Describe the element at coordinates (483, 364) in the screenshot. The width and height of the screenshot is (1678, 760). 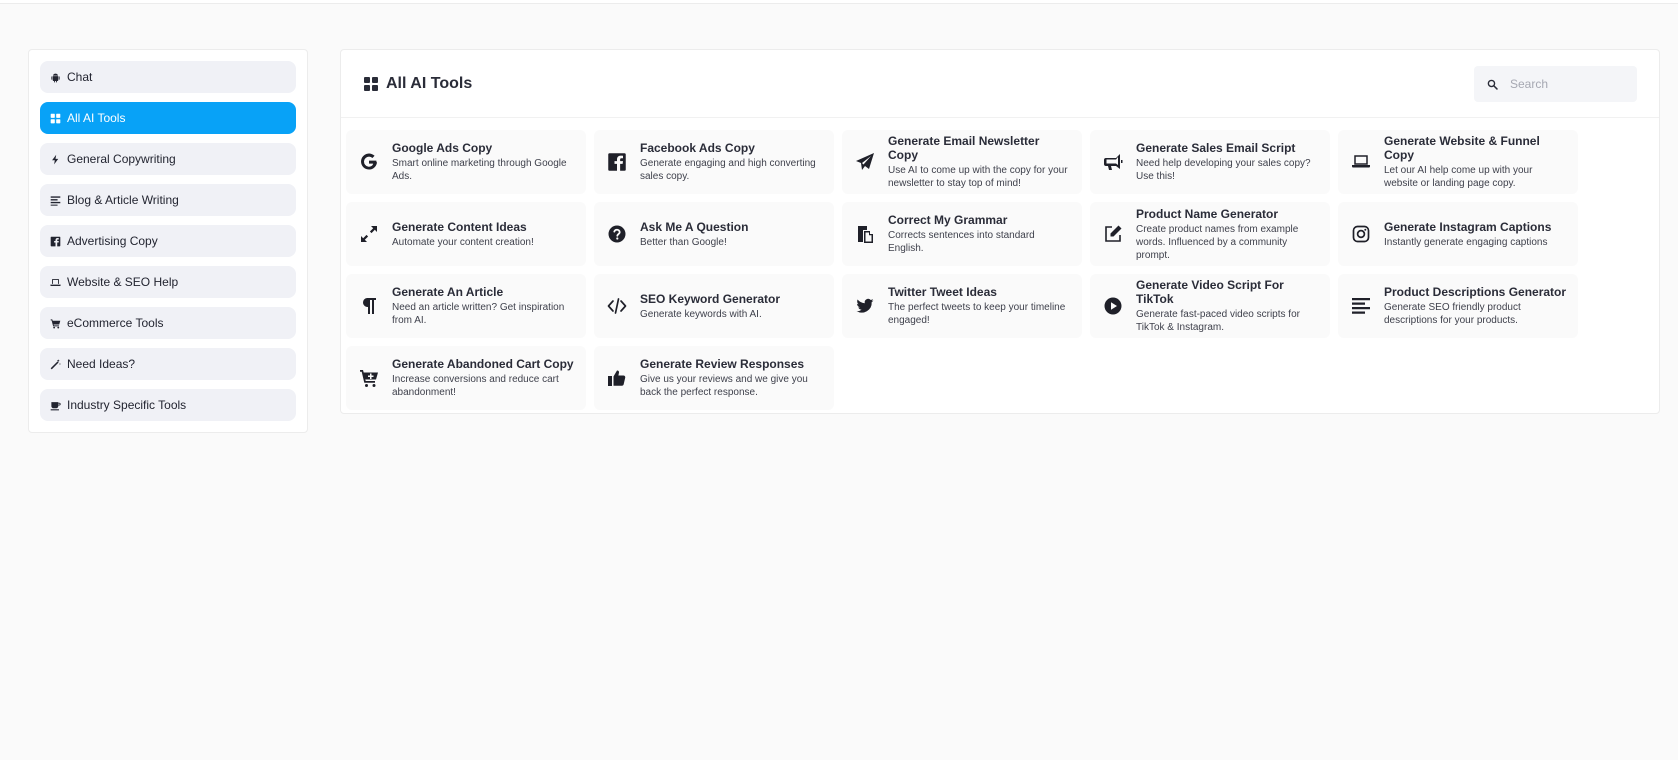
I see `tool-title: Generate Abandoned Cart Copy` at that location.